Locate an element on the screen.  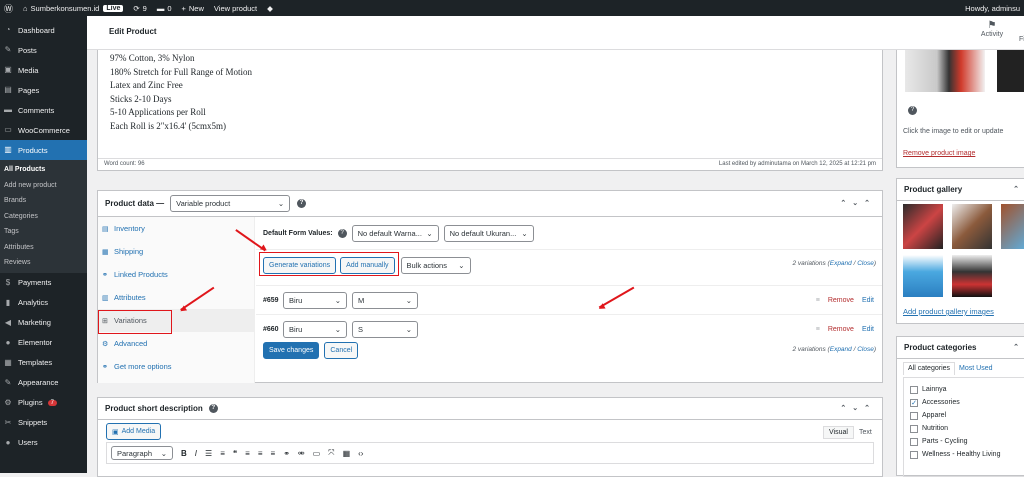
activity-button: ⚑ Activity is located at coordinates (992, 29).